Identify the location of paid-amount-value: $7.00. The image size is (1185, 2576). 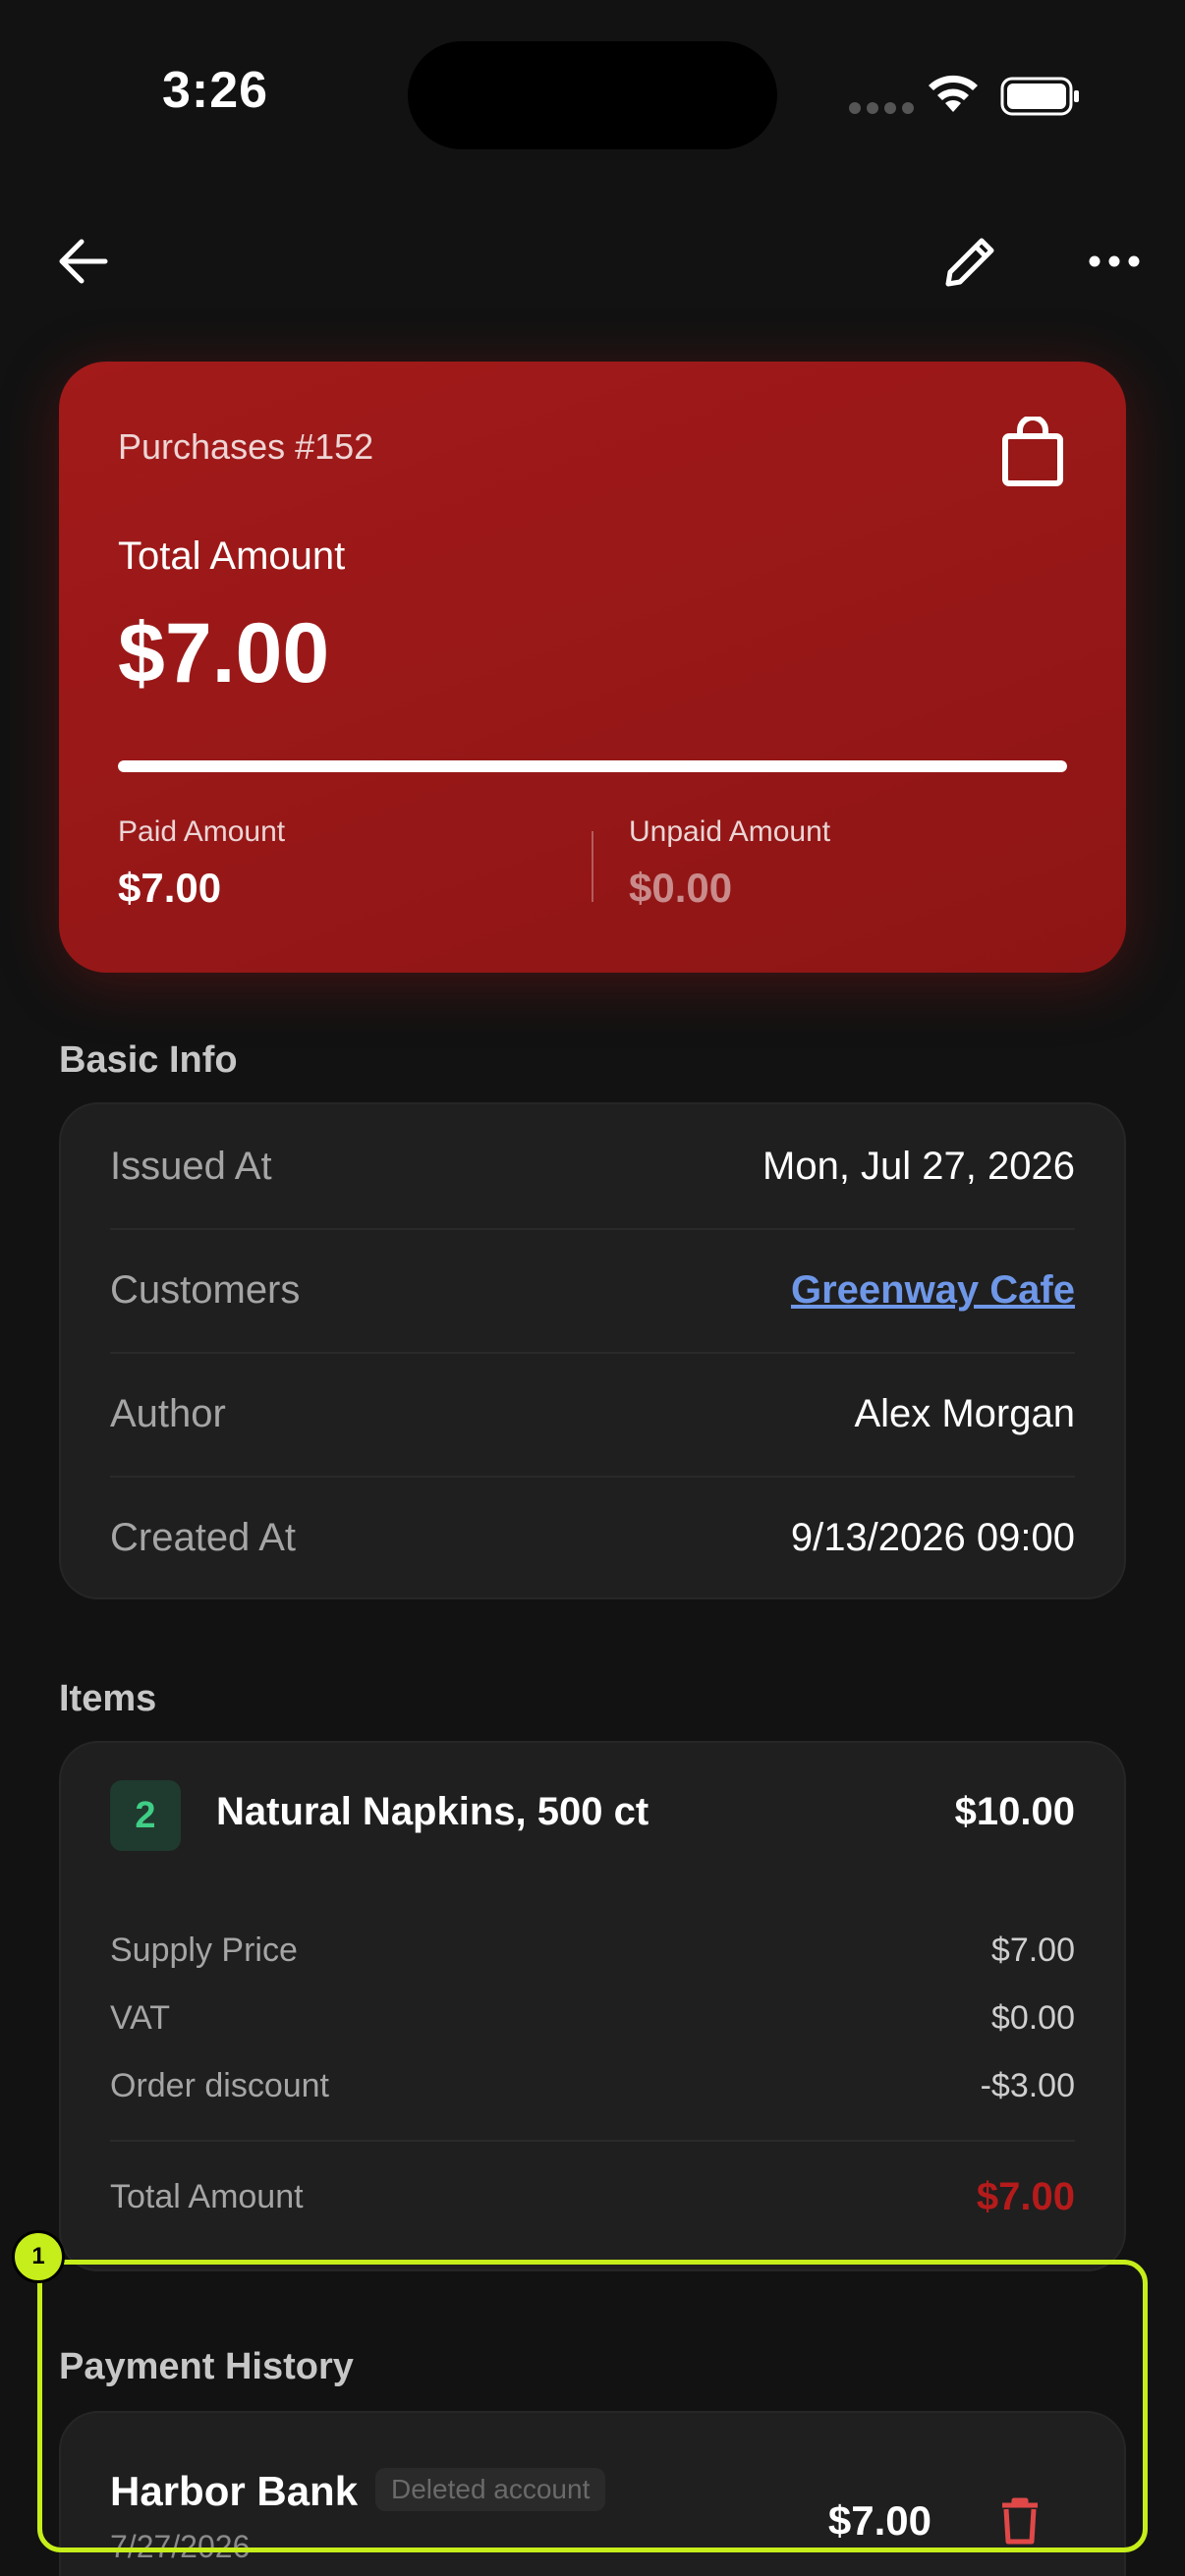
(170, 888).